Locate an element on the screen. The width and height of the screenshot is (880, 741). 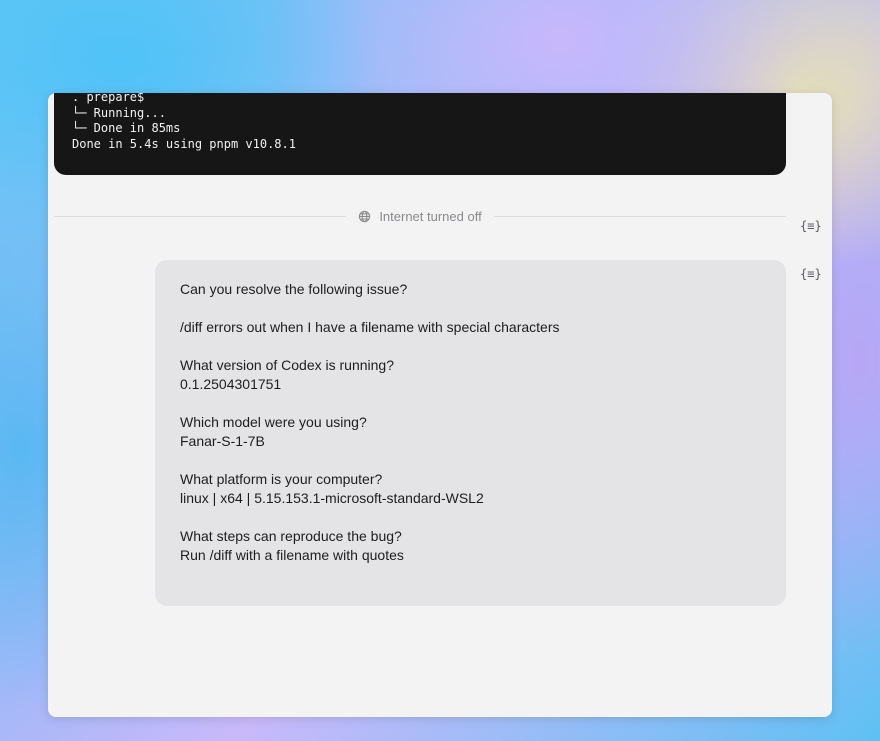
message-line: Fanar-S-1-7B is located at coordinates (222, 441).